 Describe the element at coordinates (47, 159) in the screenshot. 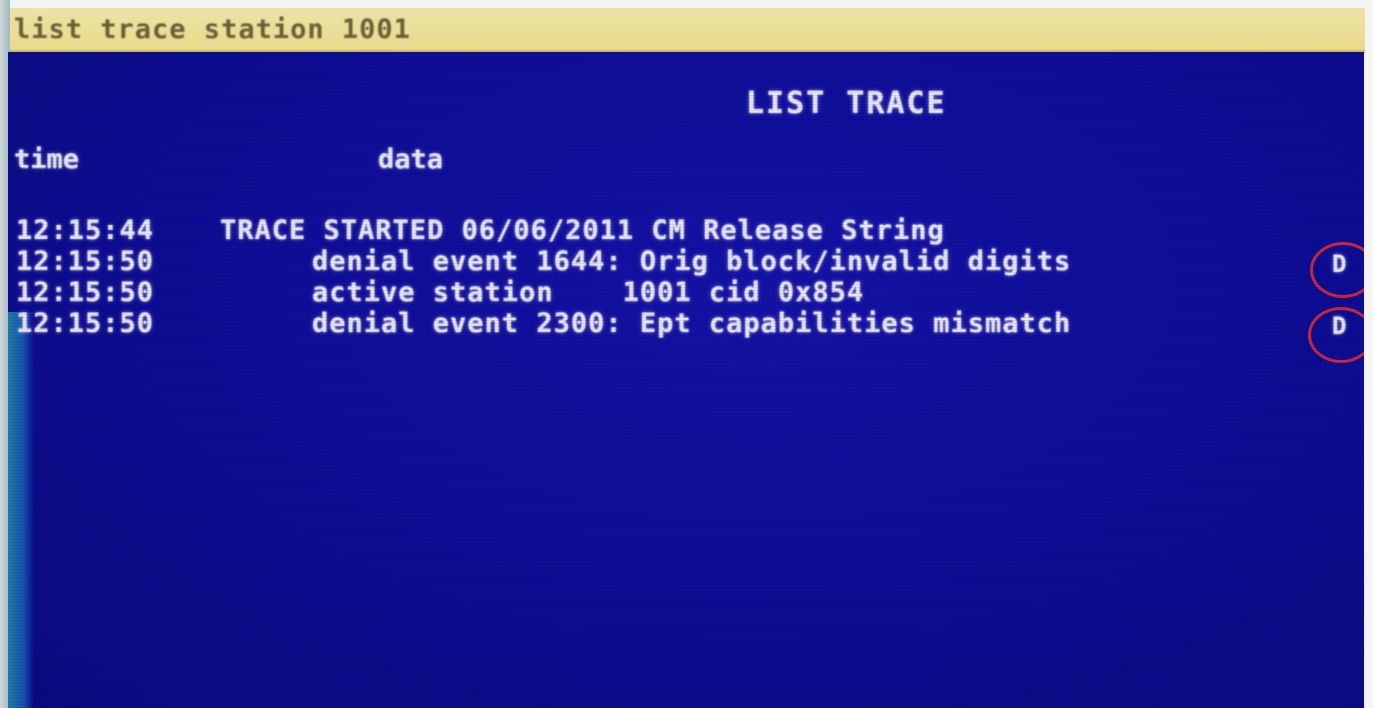

I see `column-header-time: time` at that location.